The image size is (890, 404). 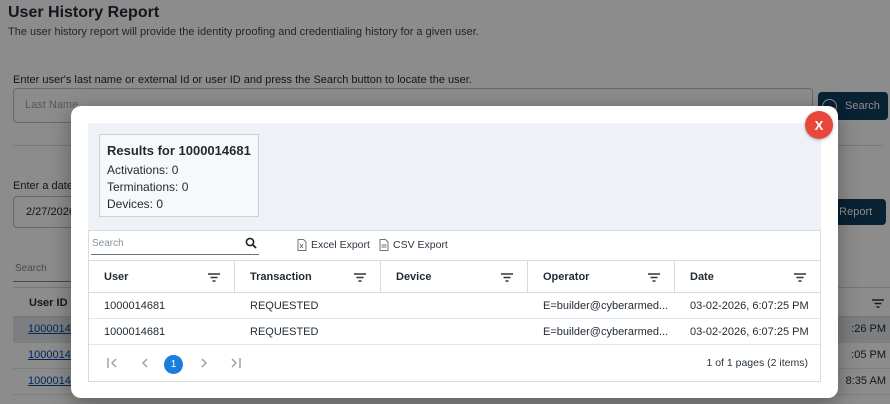 What do you see at coordinates (454, 246) in the screenshot?
I see `grid-toolbar: Search Excel Export CSV Export` at bounding box center [454, 246].